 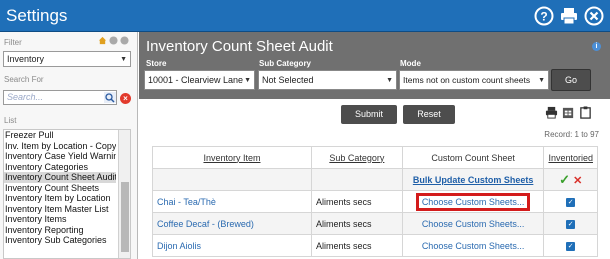 I want to click on store-select: 10001 - Clearview Lane ▼, so click(x=199, y=80).